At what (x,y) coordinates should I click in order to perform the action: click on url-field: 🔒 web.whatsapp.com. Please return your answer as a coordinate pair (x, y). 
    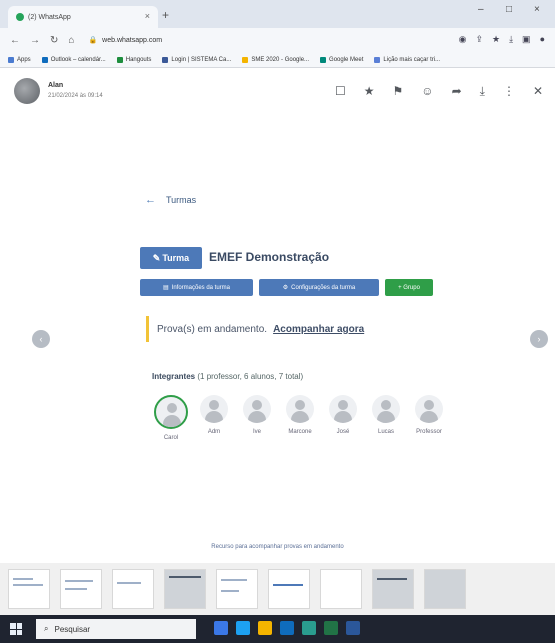
    Looking at the image, I should click on (125, 40).